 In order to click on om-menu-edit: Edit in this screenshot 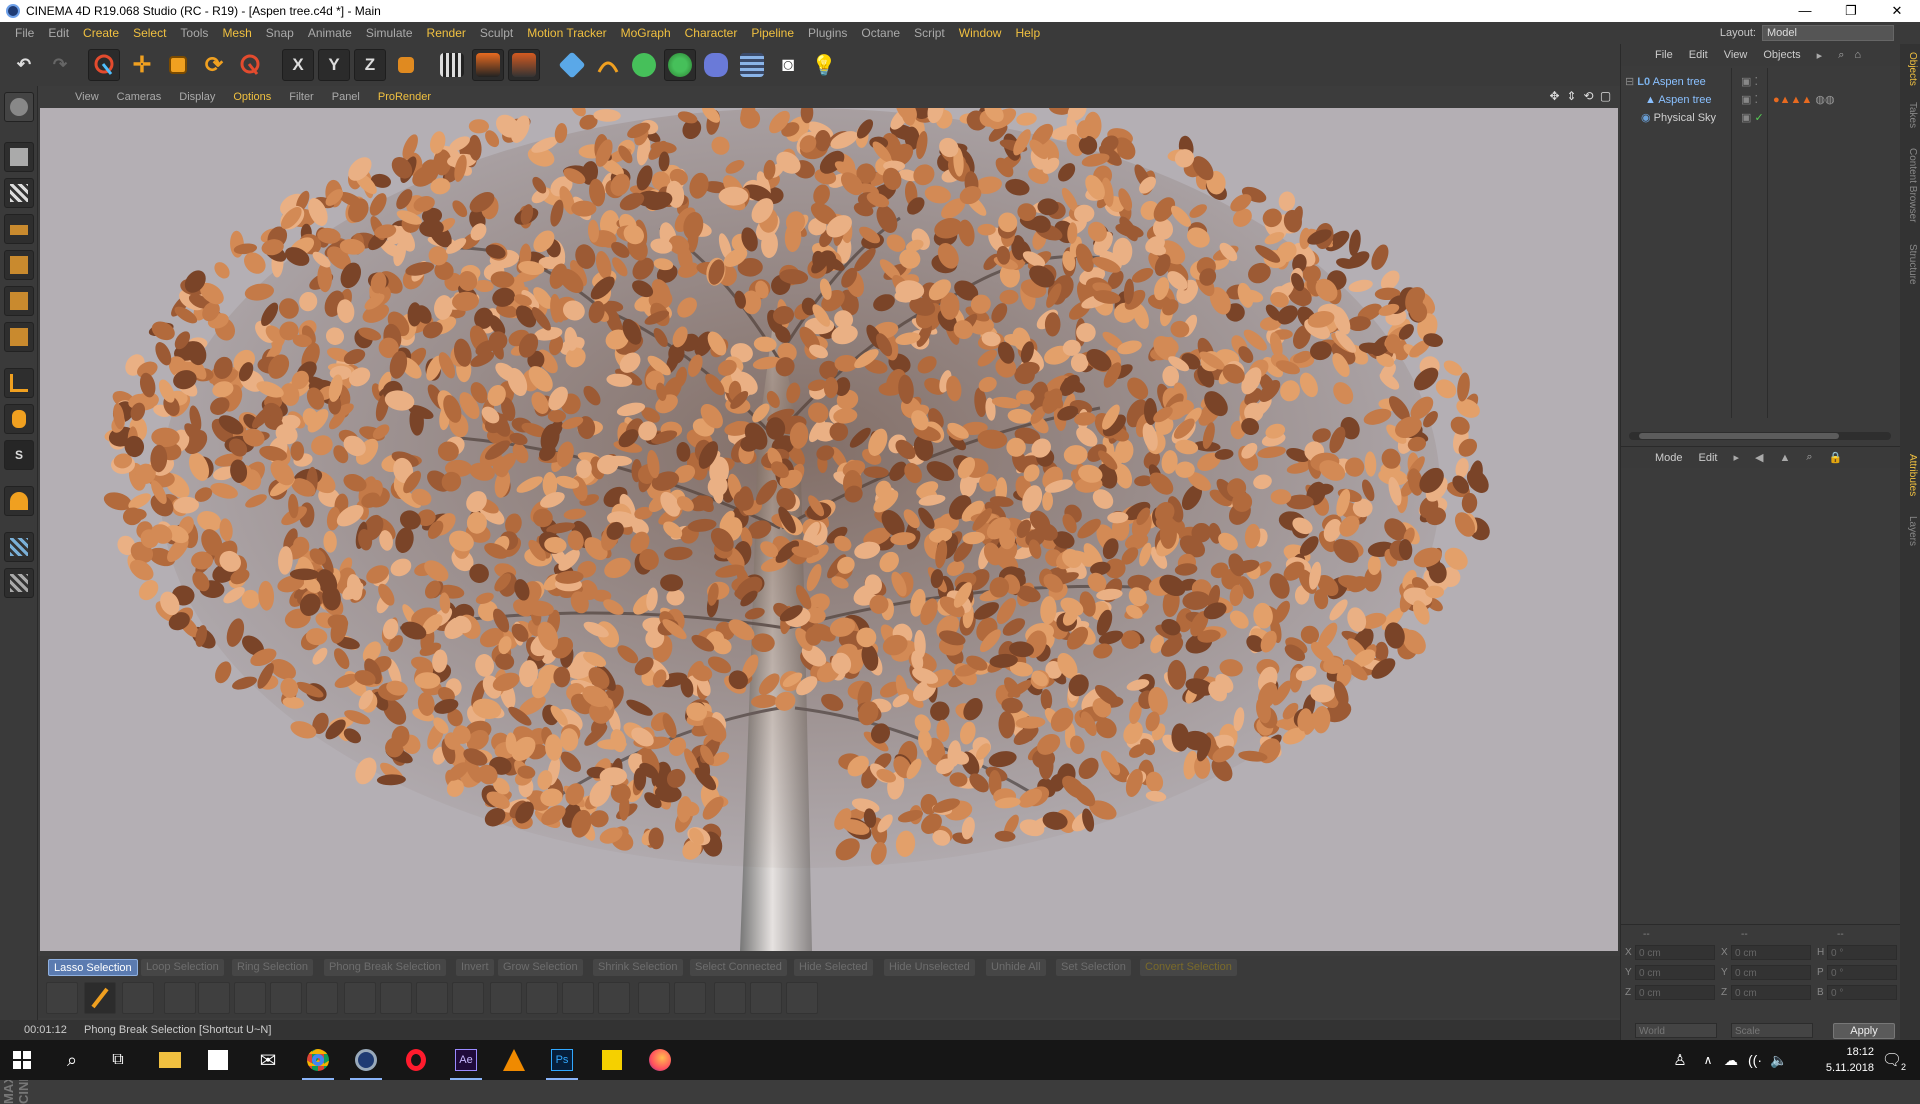, I will do `click(1698, 55)`.